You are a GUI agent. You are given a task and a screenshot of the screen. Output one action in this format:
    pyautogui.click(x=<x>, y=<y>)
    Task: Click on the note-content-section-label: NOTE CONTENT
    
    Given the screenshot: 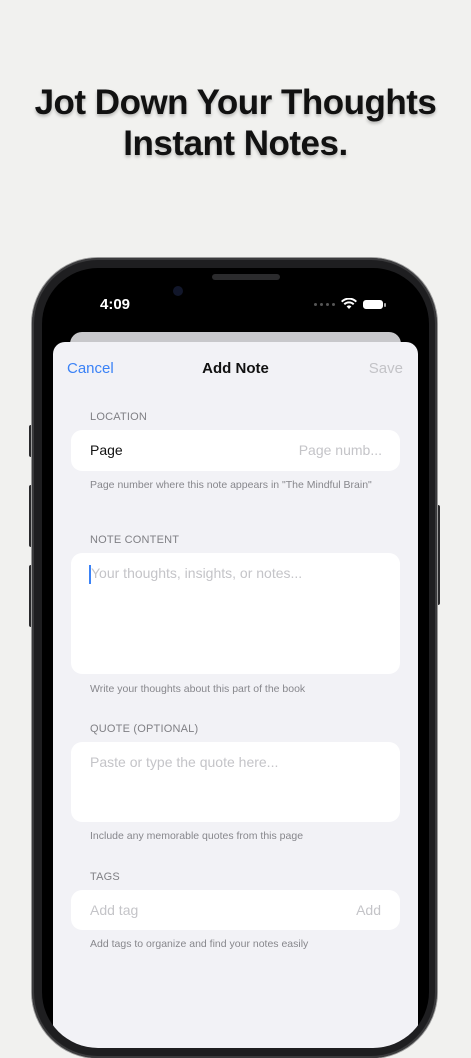 What is the action you would take?
    pyautogui.click(x=135, y=540)
    